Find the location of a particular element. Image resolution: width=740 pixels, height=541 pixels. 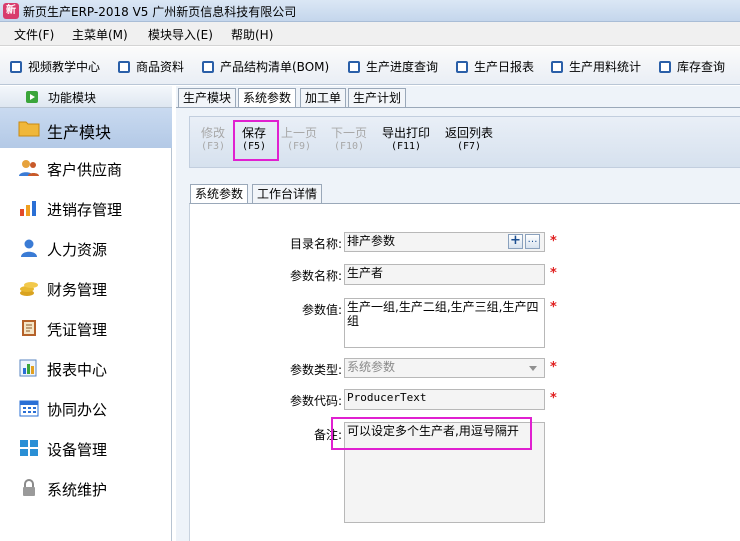

toolbar-video-tutorial-button: 视频教学中心 is located at coordinates (55, 67).